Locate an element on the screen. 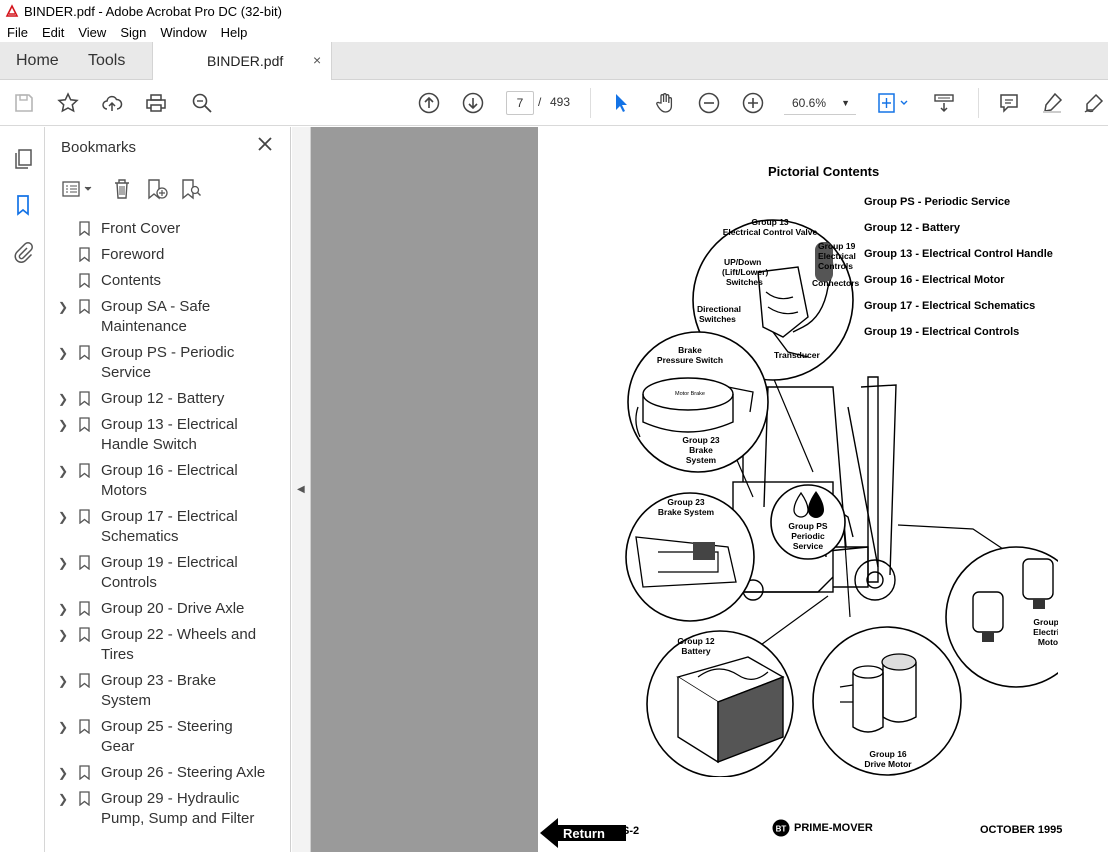 The image size is (1108, 852). bookmark-item: ❯ Group 26 - Steering Axle is located at coordinates (160, 773).